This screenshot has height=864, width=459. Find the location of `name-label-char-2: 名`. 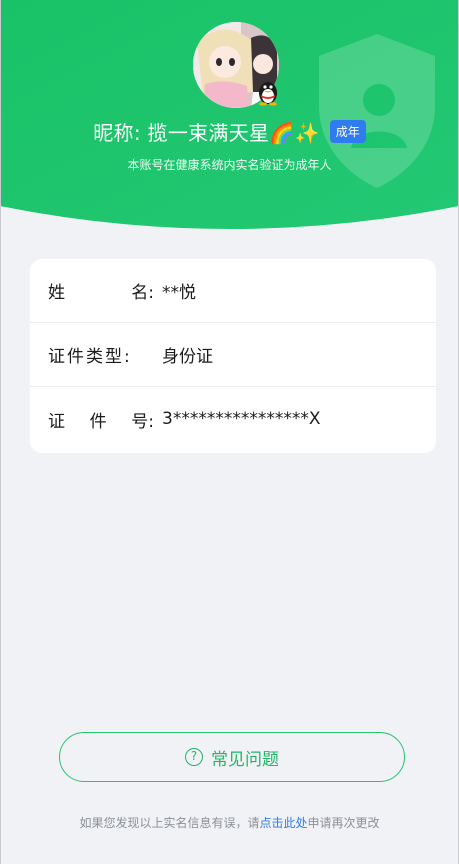

name-label-char-2: 名 is located at coordinates (140, 293).